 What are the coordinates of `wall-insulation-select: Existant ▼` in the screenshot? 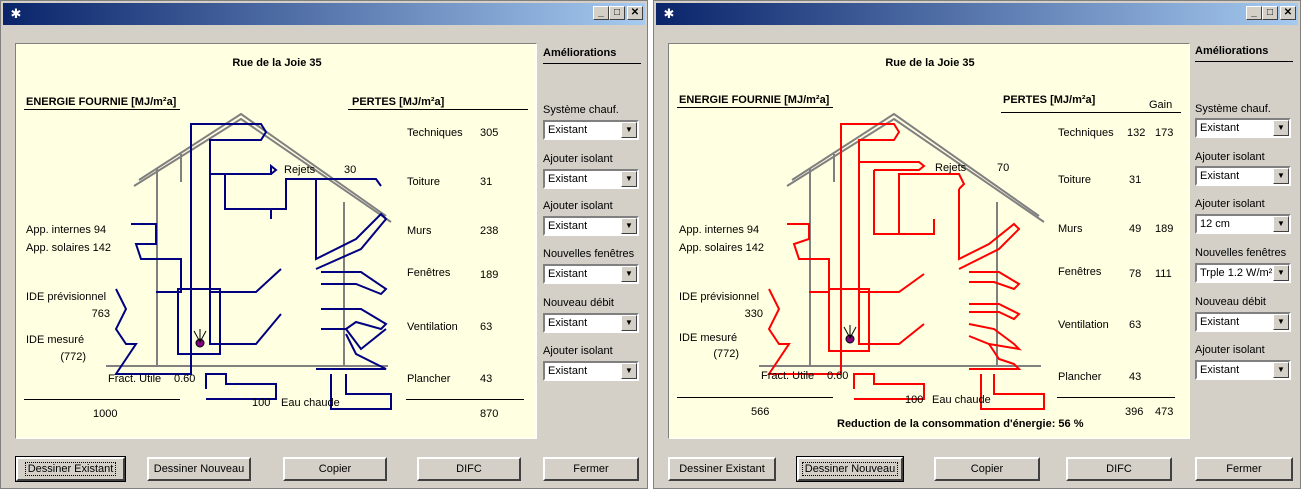 It's located at (591, 226).